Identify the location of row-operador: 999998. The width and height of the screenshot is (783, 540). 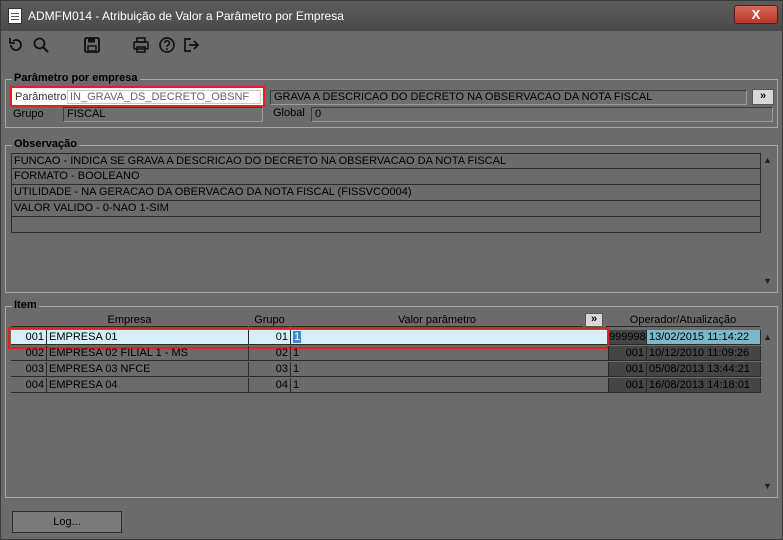
(628, 337).